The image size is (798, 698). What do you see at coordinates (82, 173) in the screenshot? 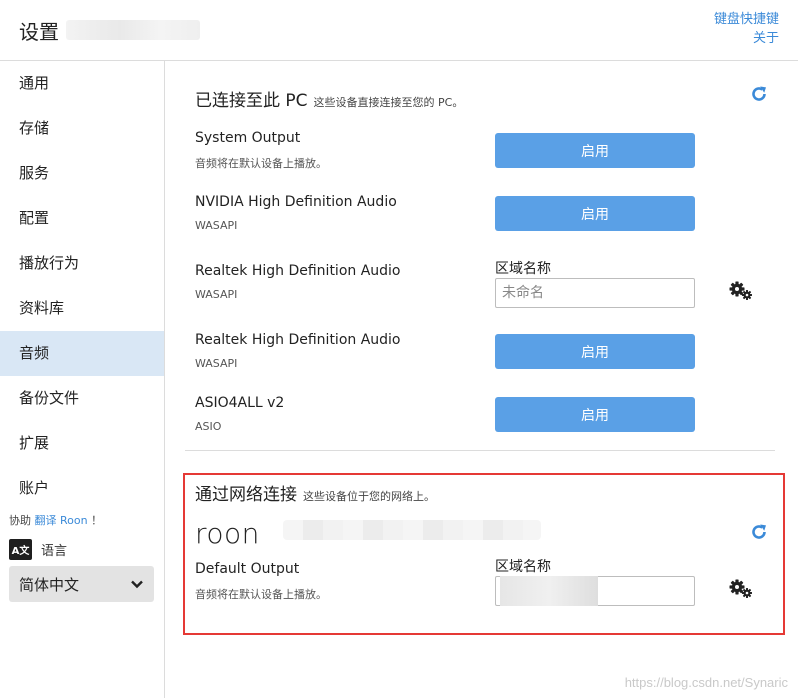
I see `sidebar-item-services: 服务` at bounding box center [82, 173].